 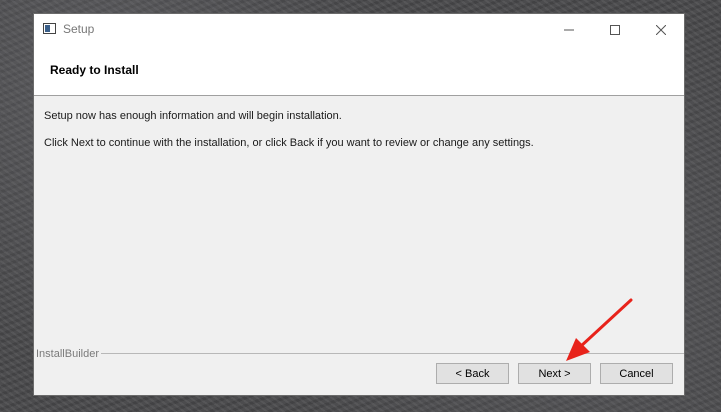 What do you see at coordinates (49, 28) in the screenshot?
I see `installer-app-icon` at bounding box center [49, 28].